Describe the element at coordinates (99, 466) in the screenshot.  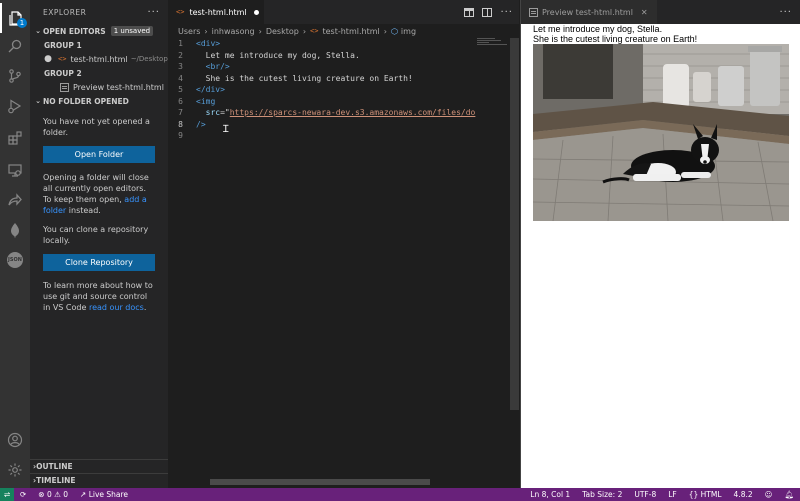
I see `outline-header: › OUTLINE` at that location.